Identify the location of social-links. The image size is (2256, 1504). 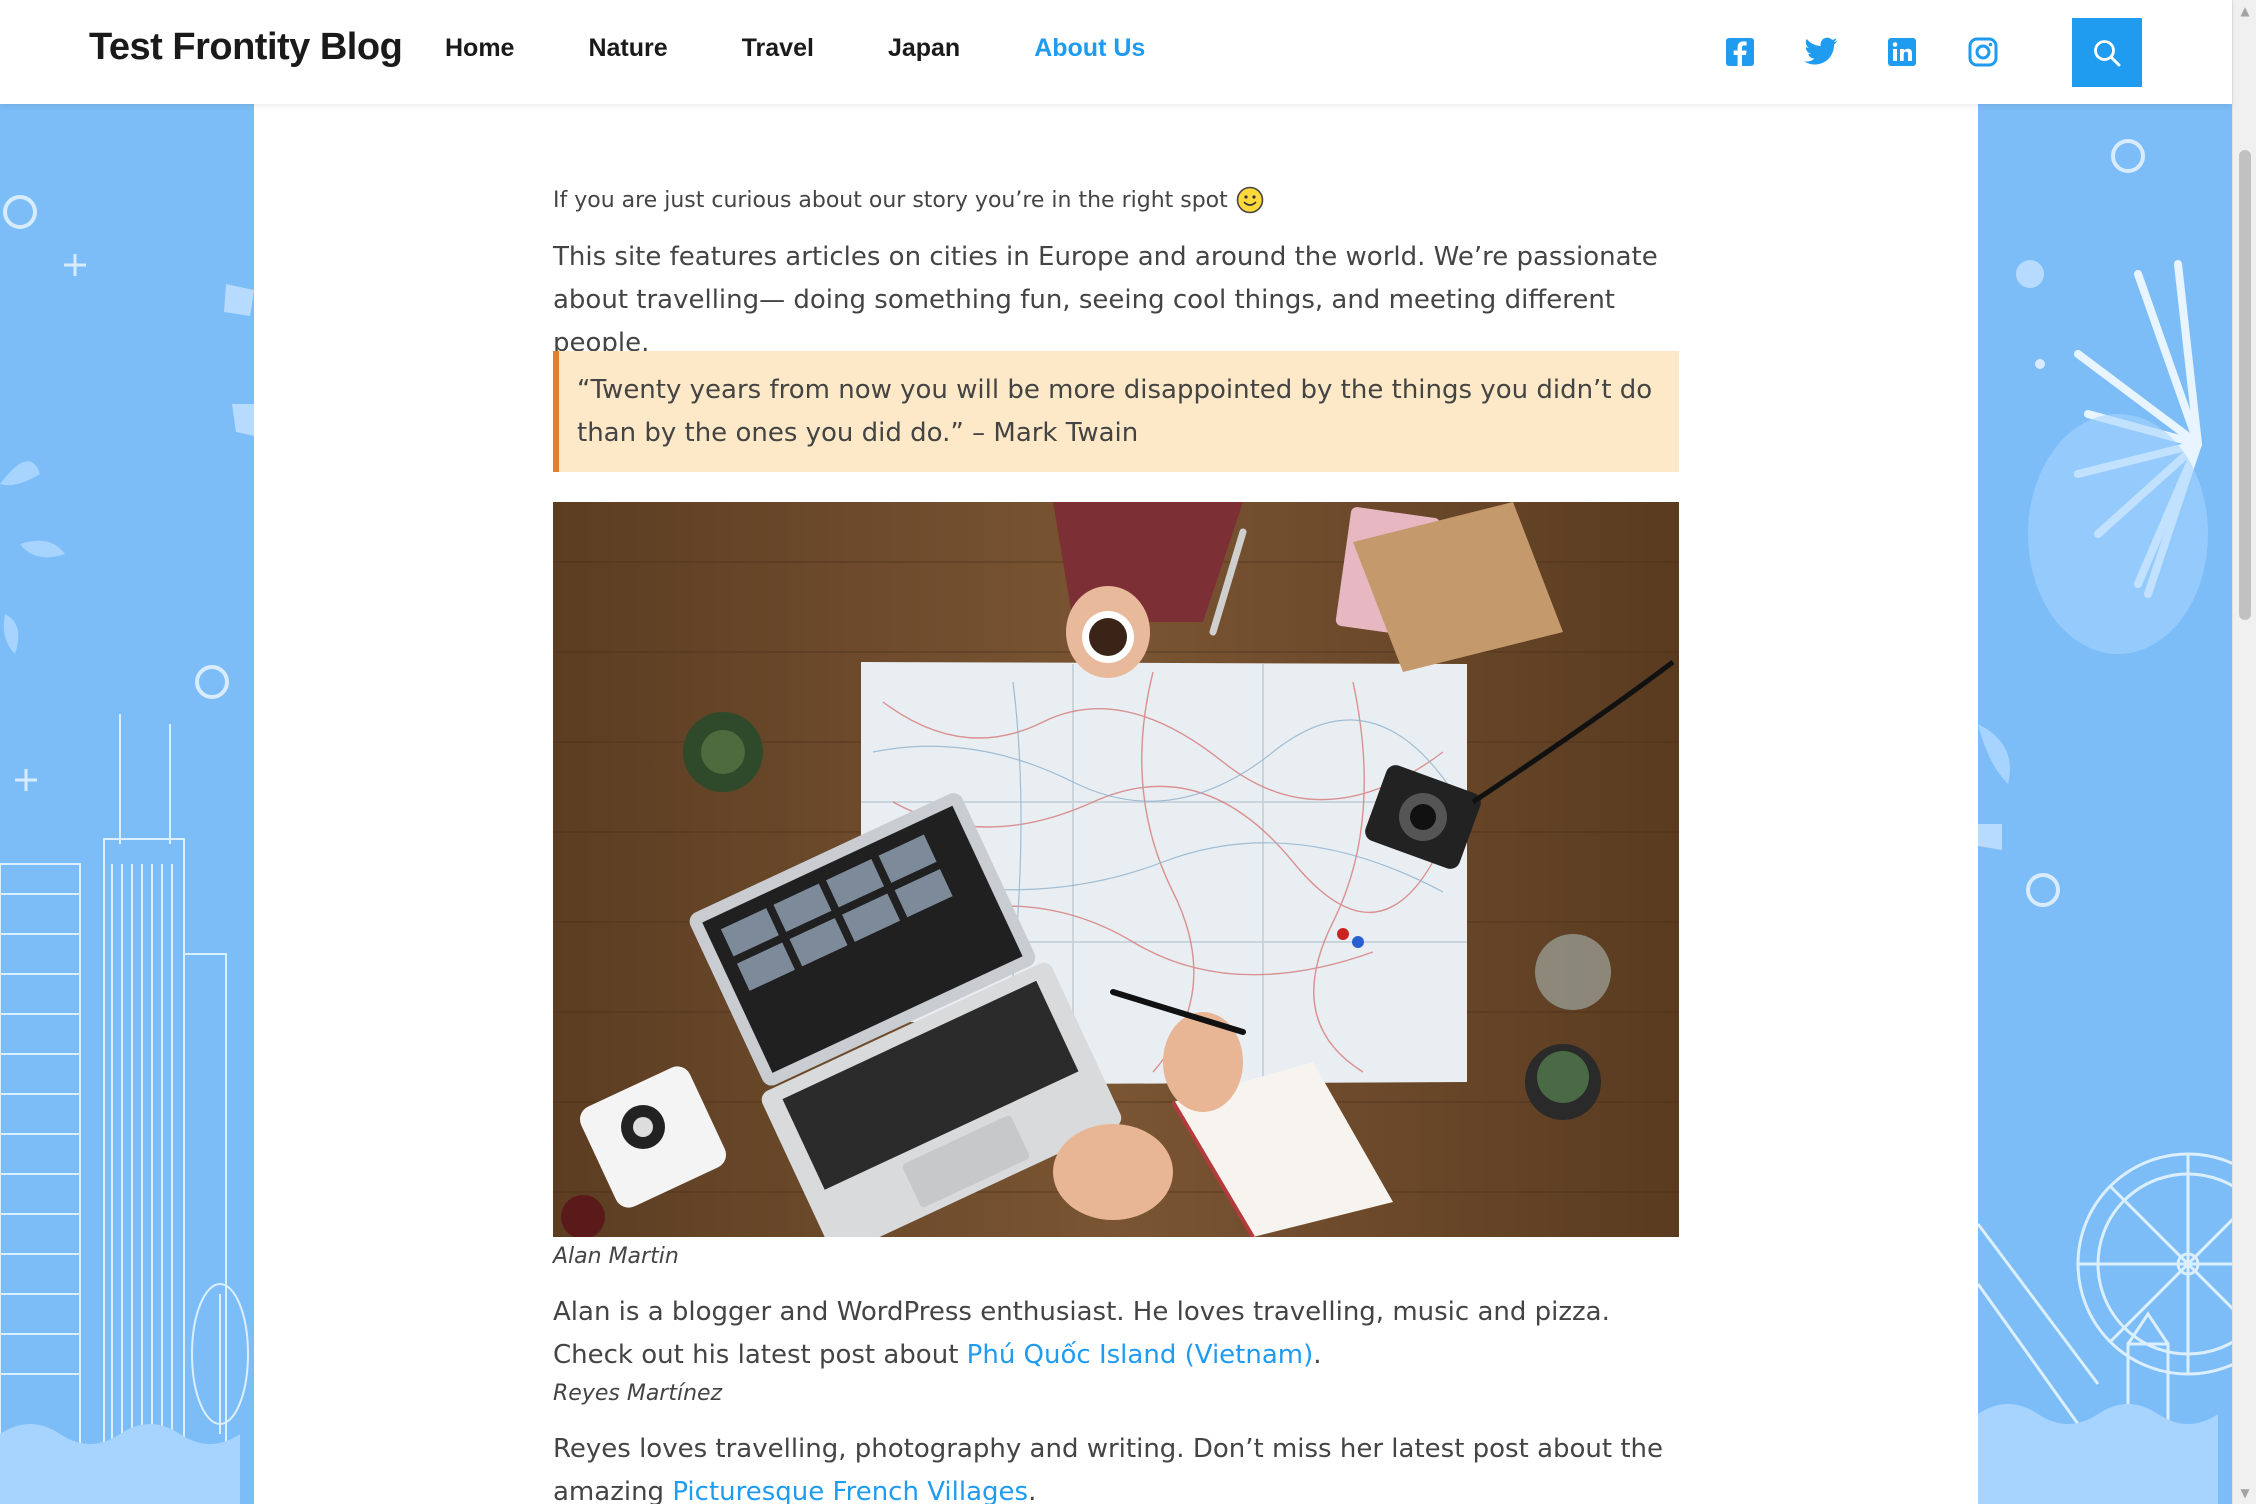
(1884, 52).